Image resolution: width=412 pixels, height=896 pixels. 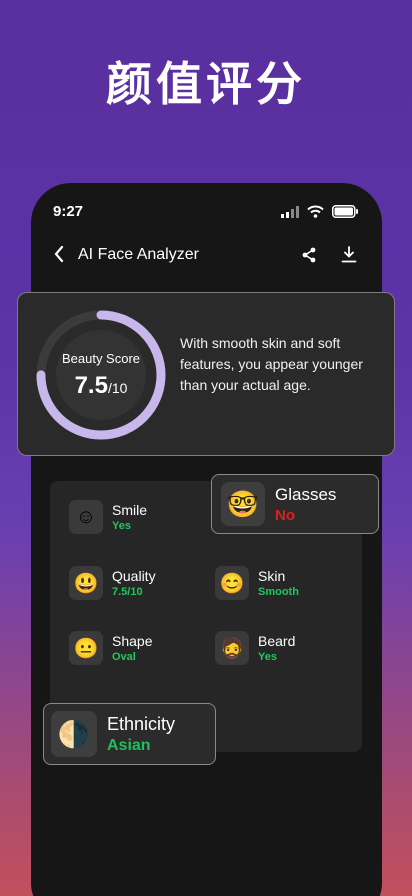 I want to click on attribute-name: Skin, so click(x=272, y=576).